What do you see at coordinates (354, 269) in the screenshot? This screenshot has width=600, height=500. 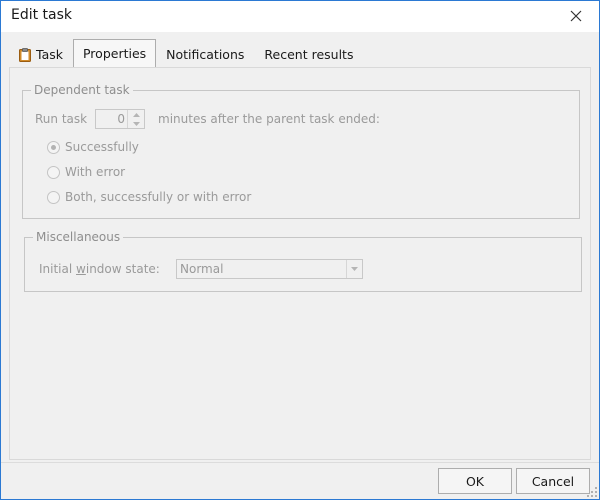 I see `chevron-down-icon` at bounding box center [354, 269].